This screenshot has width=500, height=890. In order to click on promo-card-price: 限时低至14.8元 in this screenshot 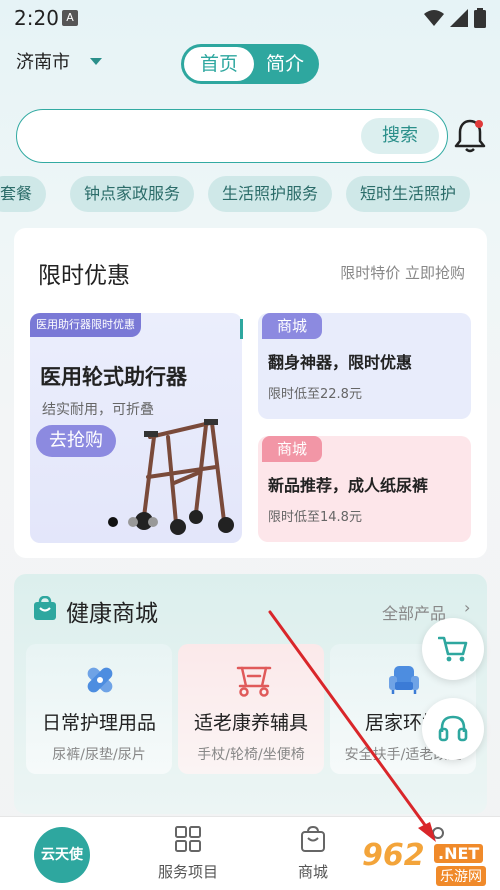, I will do `click(315, 517)`.